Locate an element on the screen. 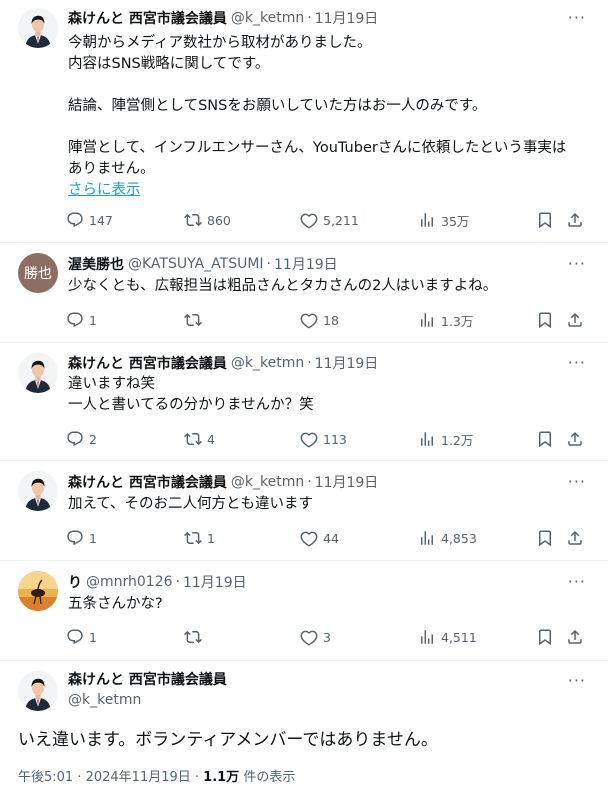 The width and height of the screenshot is (608, 795). like-button: 3 is located at coordinates (315, 637).